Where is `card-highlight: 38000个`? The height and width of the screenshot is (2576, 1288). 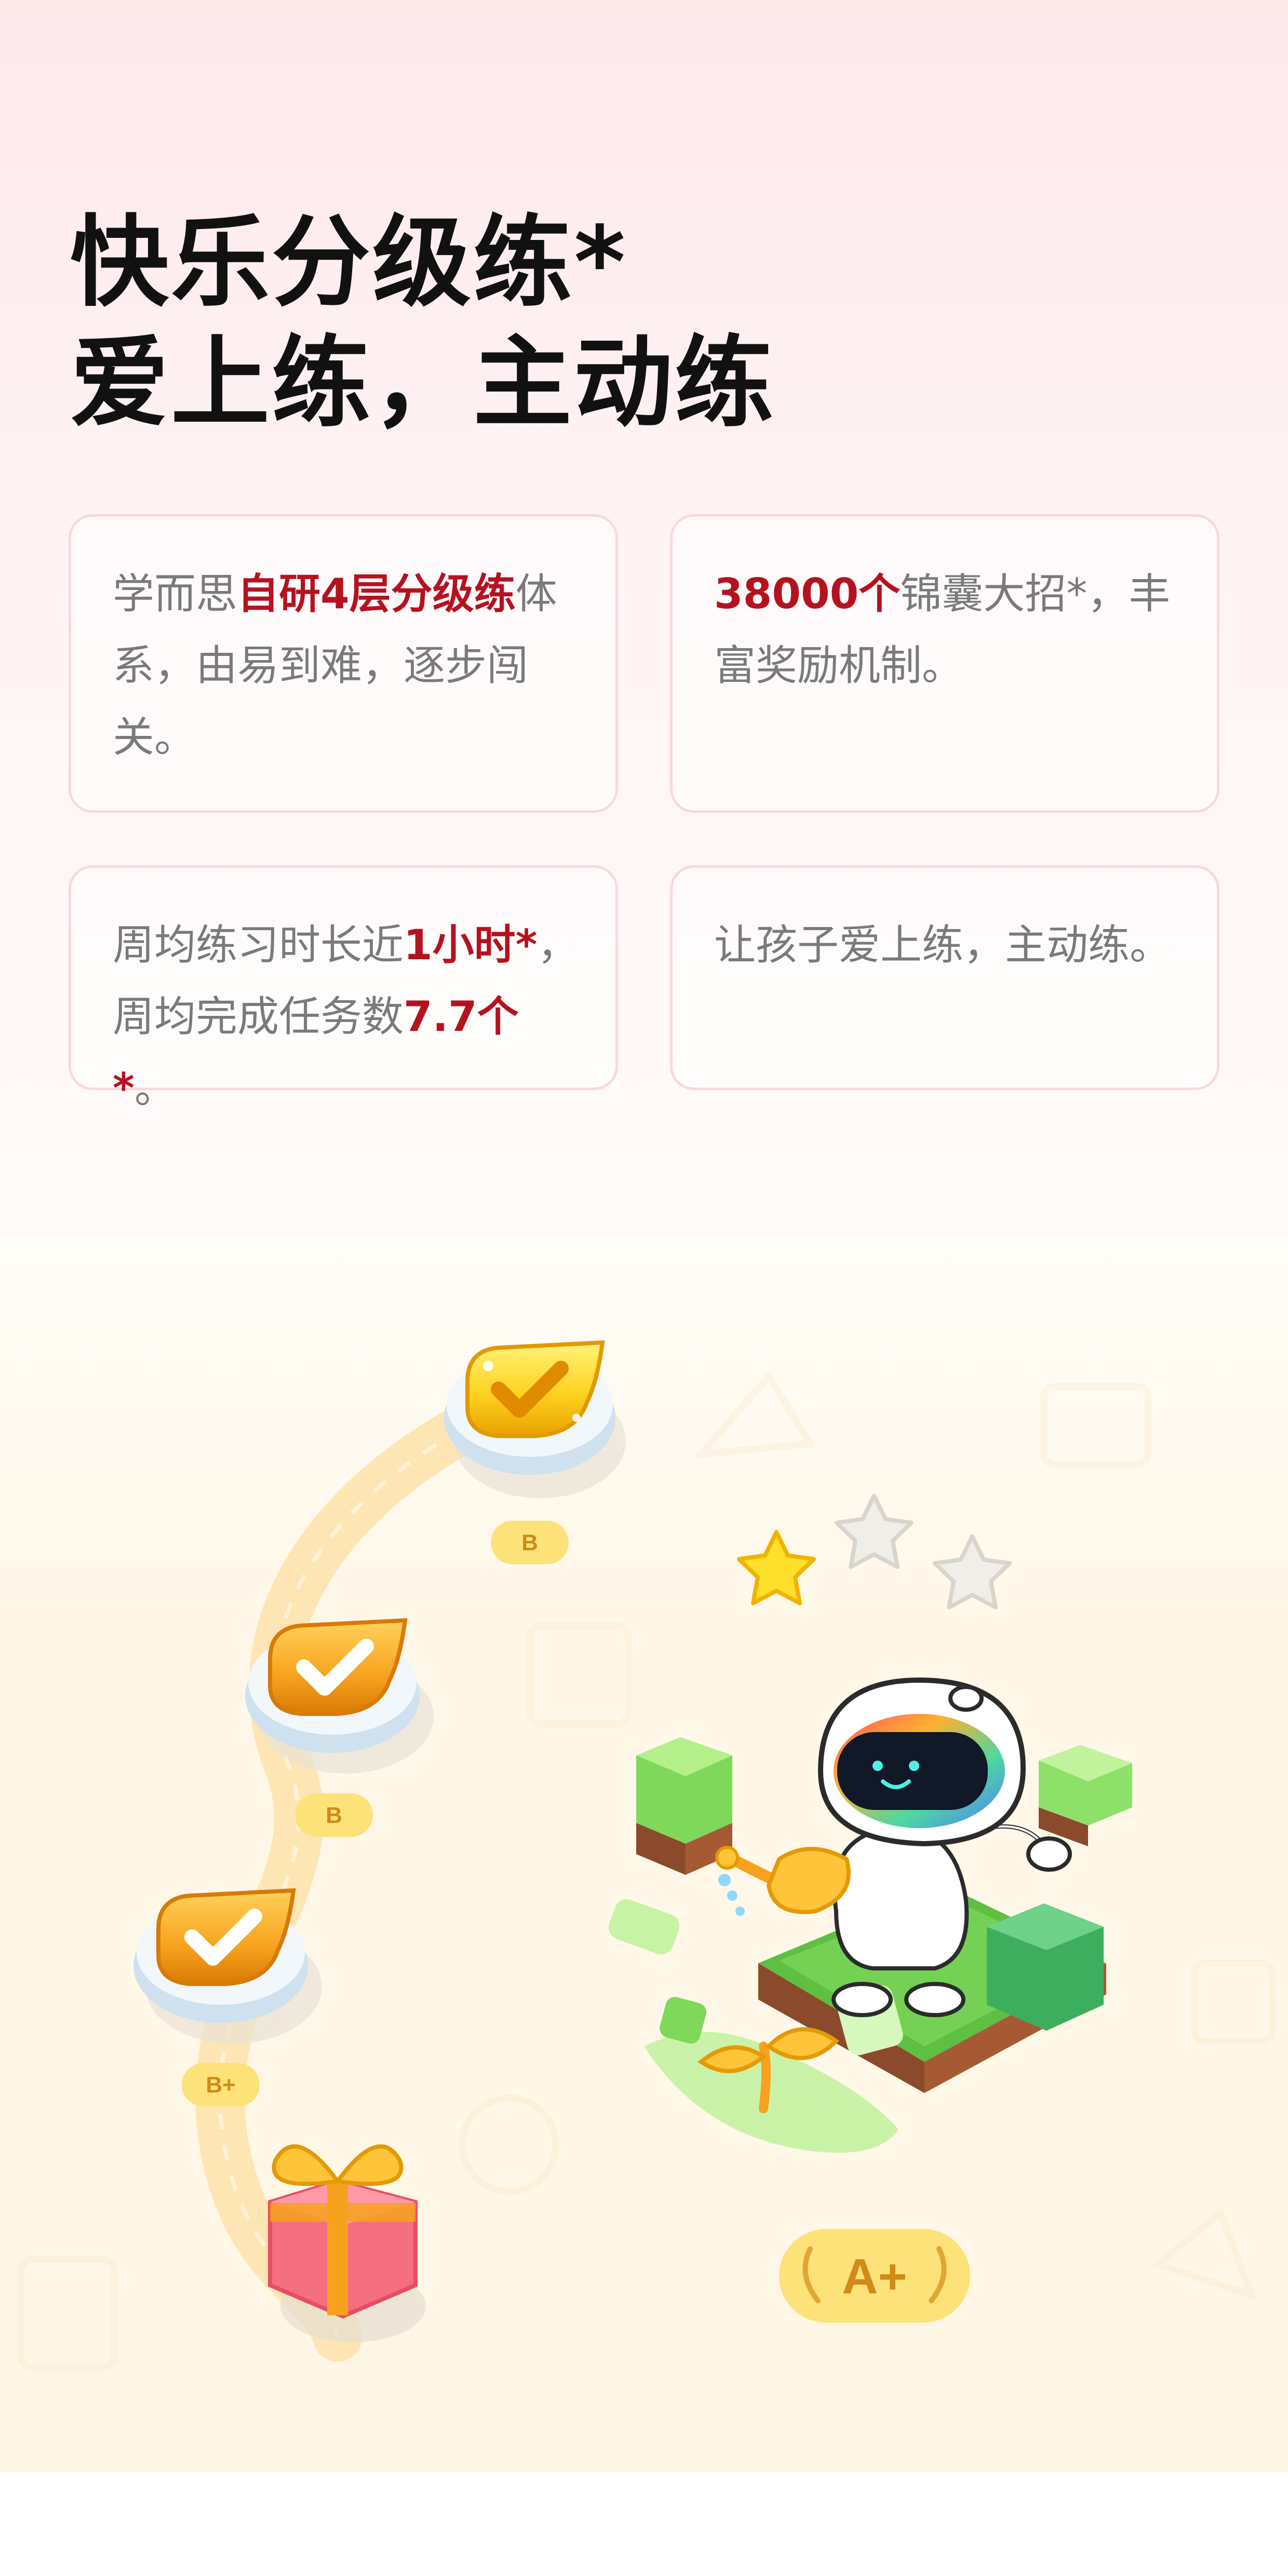 card-highlight: 38000个 is located at coordinates (808, 594).